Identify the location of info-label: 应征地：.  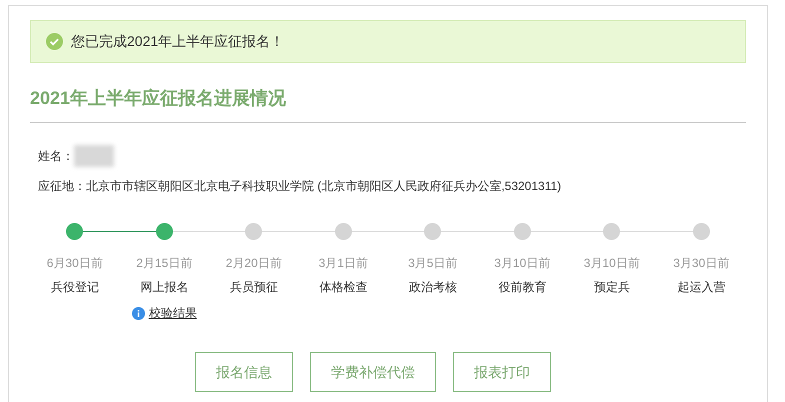
(62, 186).